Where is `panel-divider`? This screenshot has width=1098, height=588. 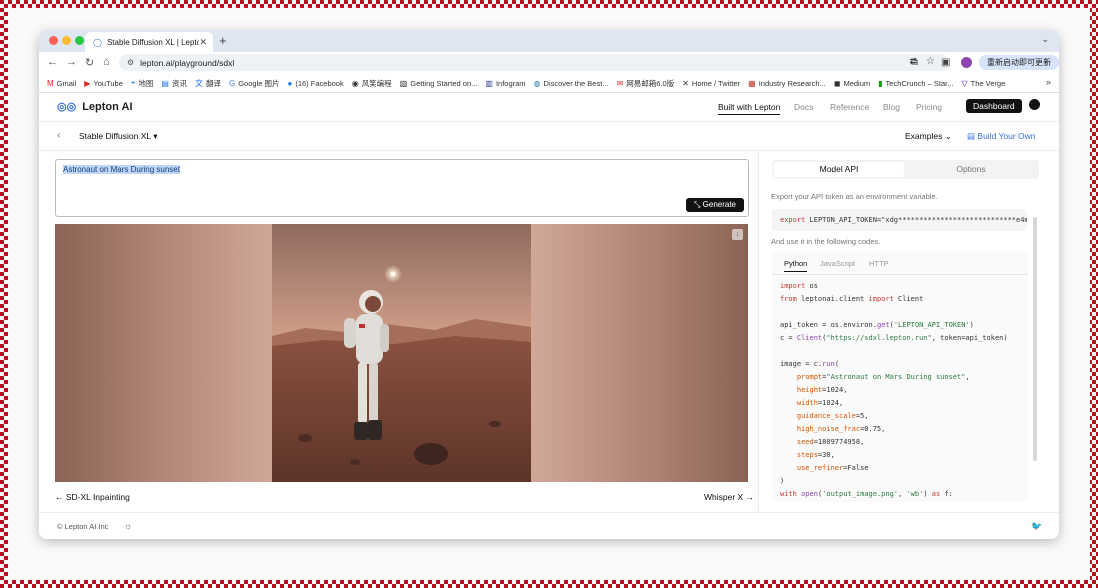 panel-divider is located at coordinates (758, 331).